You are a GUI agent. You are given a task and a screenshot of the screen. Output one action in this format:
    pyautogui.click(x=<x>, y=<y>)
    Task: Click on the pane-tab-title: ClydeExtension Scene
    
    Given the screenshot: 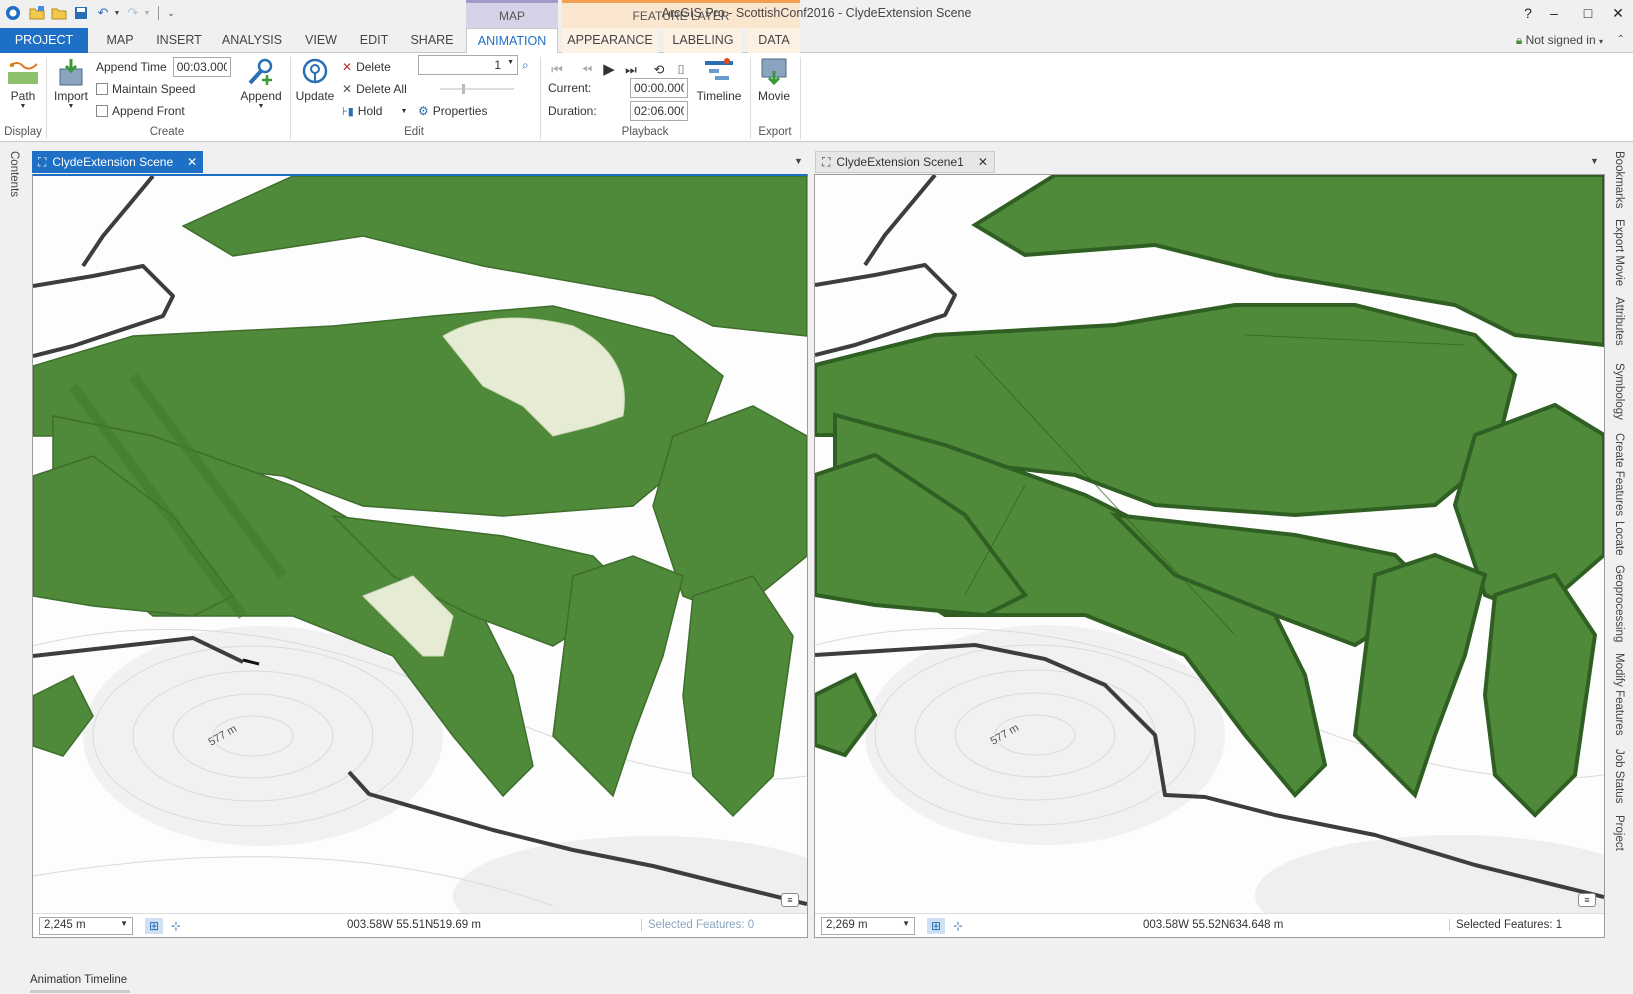 What is the action you would take?
    pyautogui.click(x=113, y=162)
    